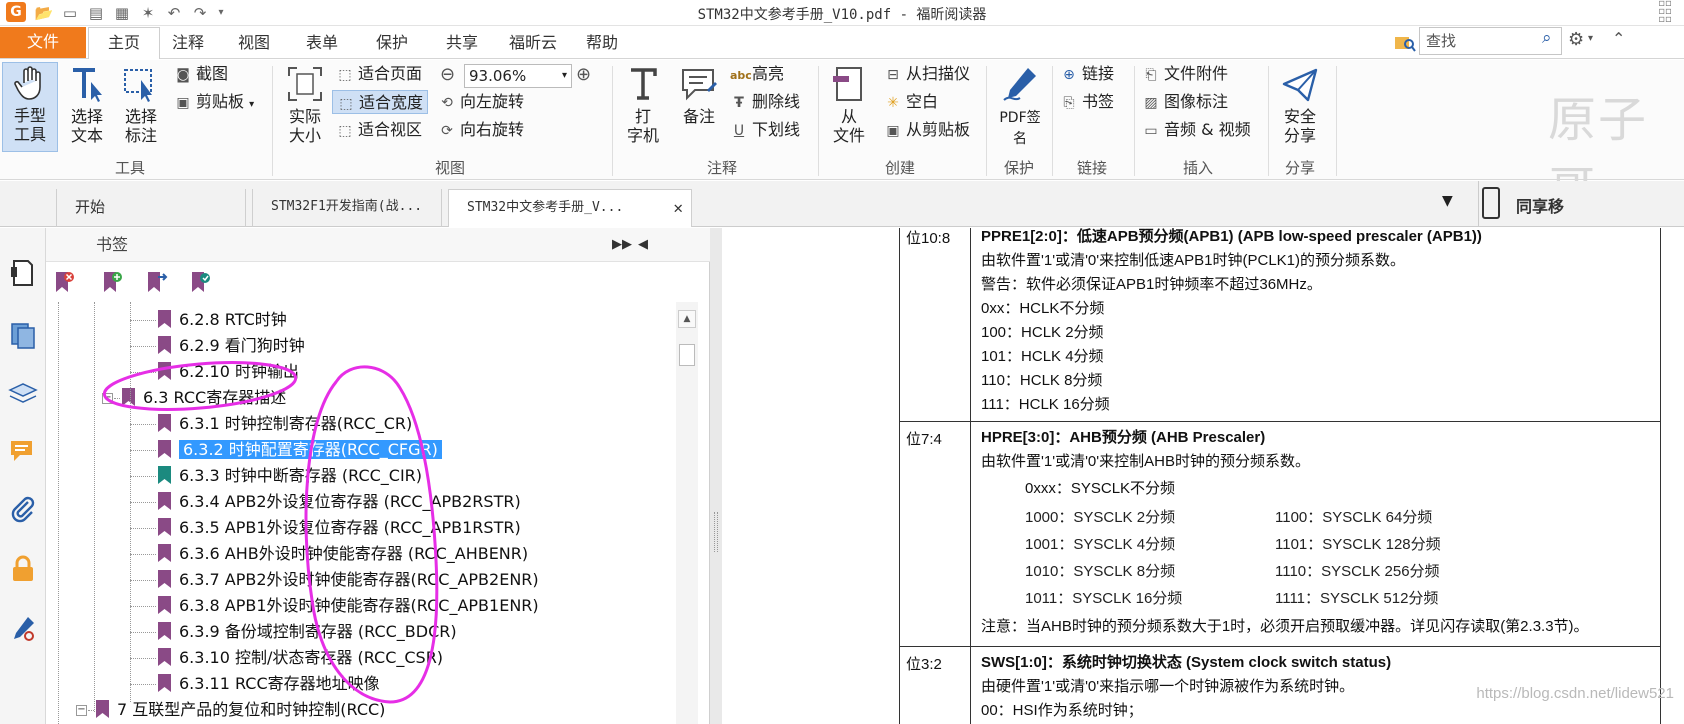 The width and height of the screenshot is (1684, 724). I want to click on security-lock-icon, so click(23, 569).